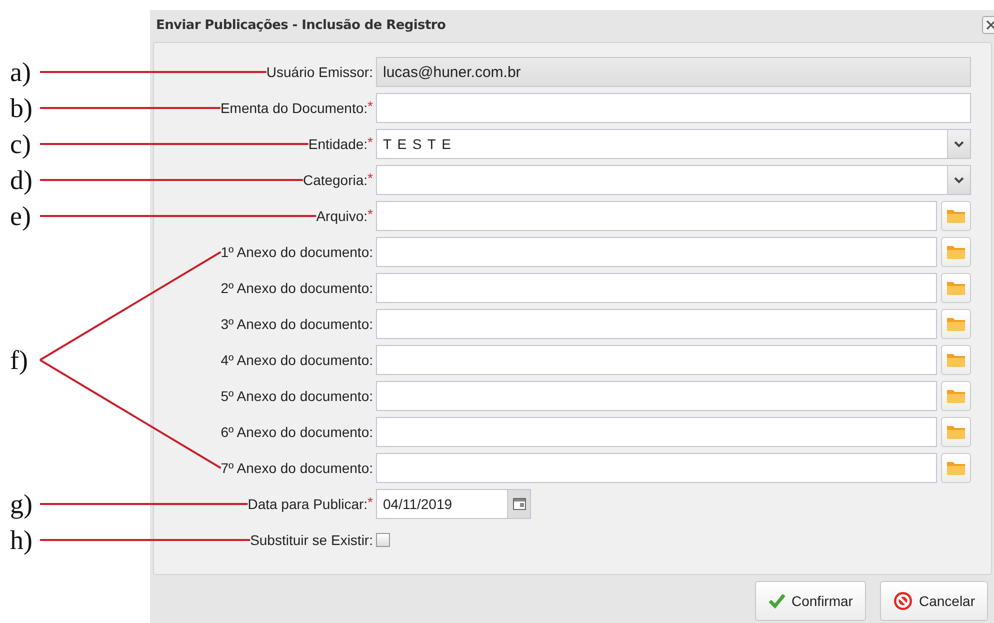  What do you see at coordinates (902, 601) in the screenshot?
I see `no-entry-icon` at bounding box center [902, 601].